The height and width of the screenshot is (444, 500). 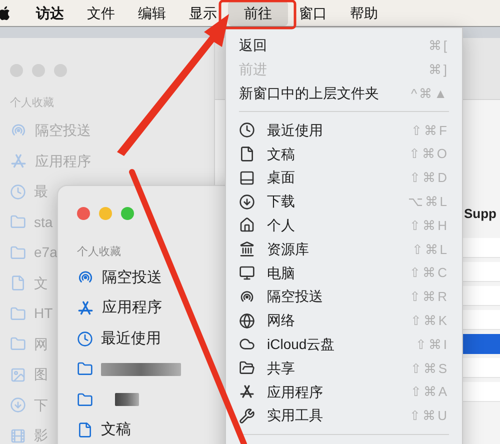 I want to click on sidebar-item: 最近使用, so click(x=131, y=339).